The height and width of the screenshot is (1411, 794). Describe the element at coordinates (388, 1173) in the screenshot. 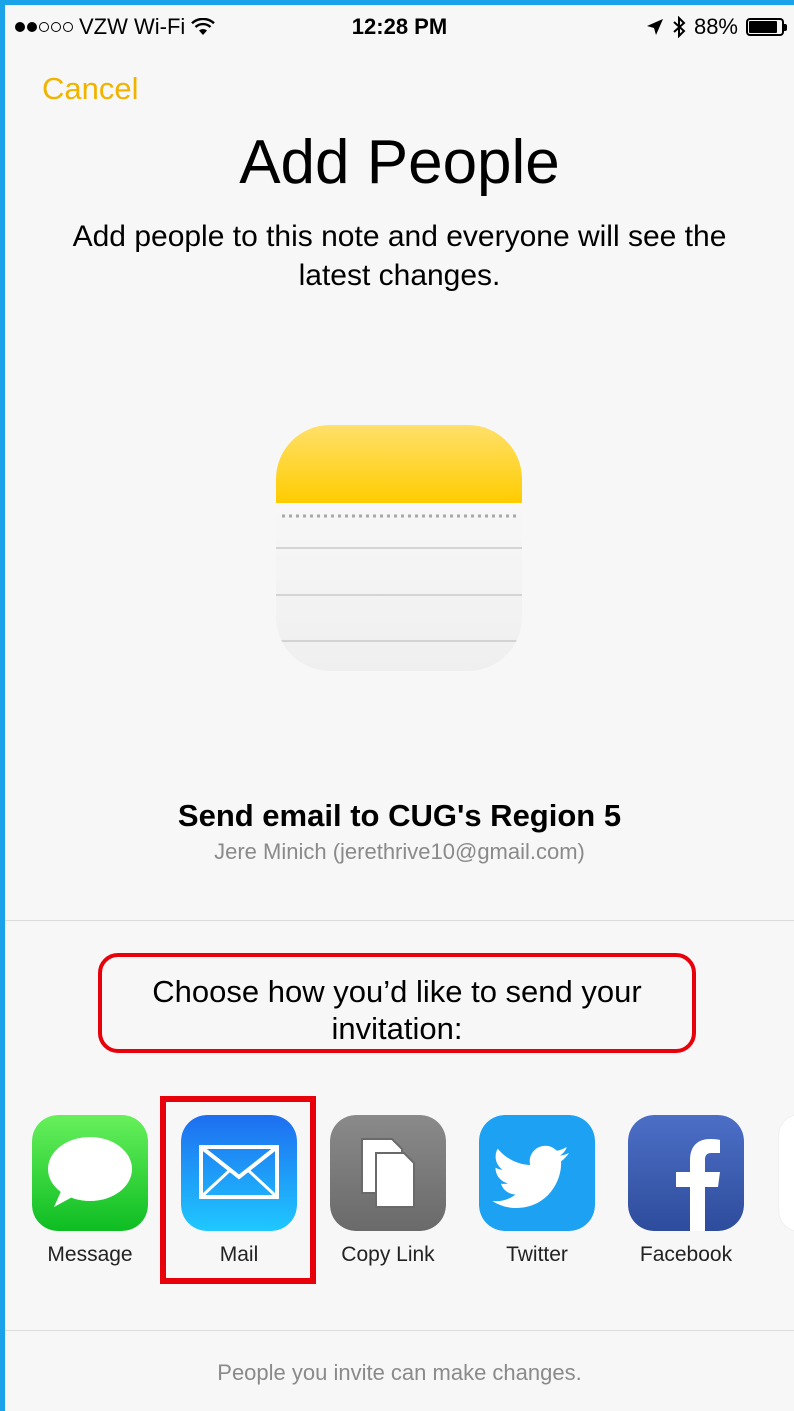

I see `copy-link-icon` at that location.